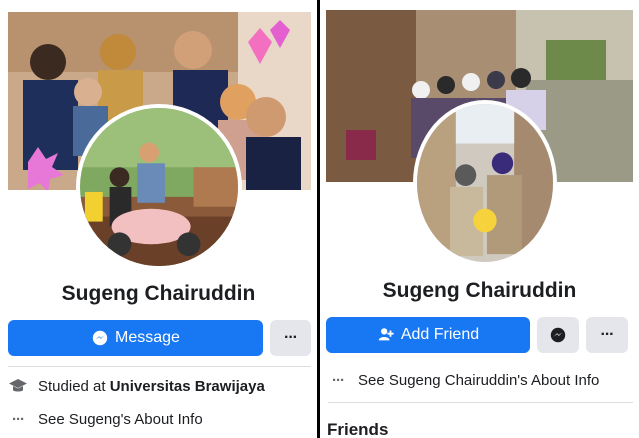  What do you see at coordinates (358, 429) in the screenshot?
I see `friends-section-title: Friends` at bounding box center [358, 429].